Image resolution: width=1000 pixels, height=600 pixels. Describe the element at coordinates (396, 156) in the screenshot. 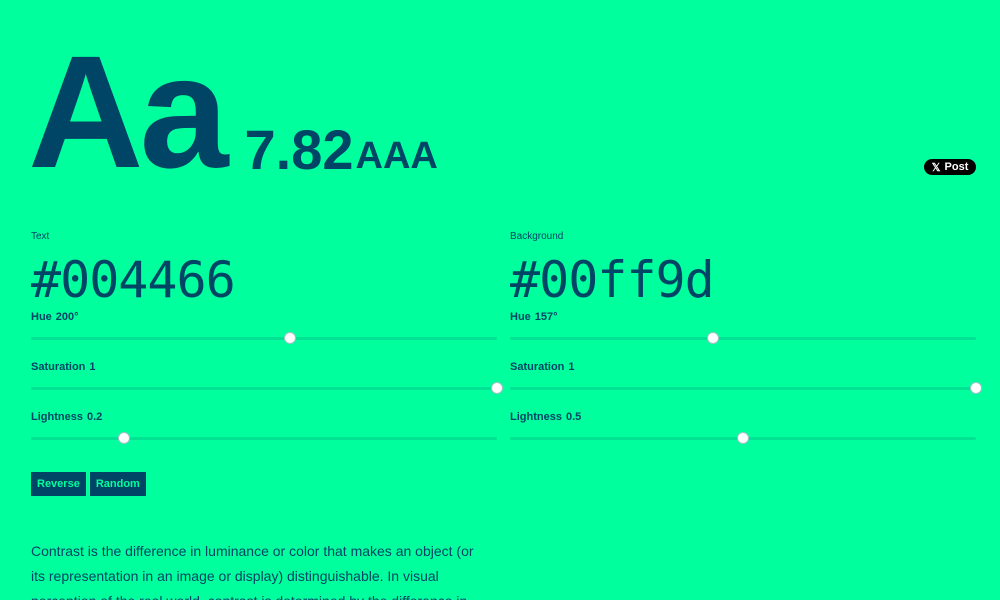

I see `wcag-level: AAA` at that location.